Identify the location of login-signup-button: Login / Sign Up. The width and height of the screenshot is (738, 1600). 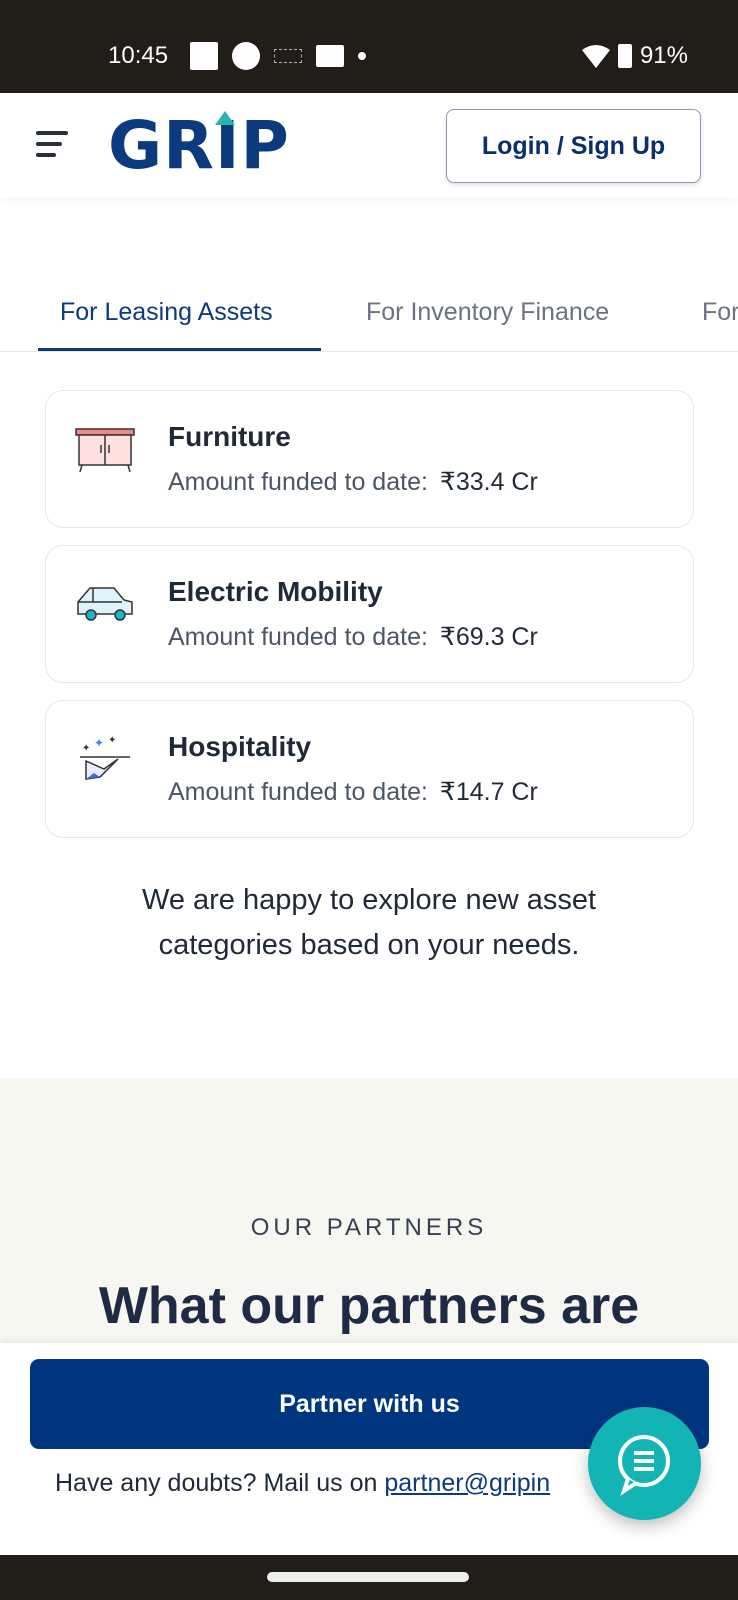
(573, 146).